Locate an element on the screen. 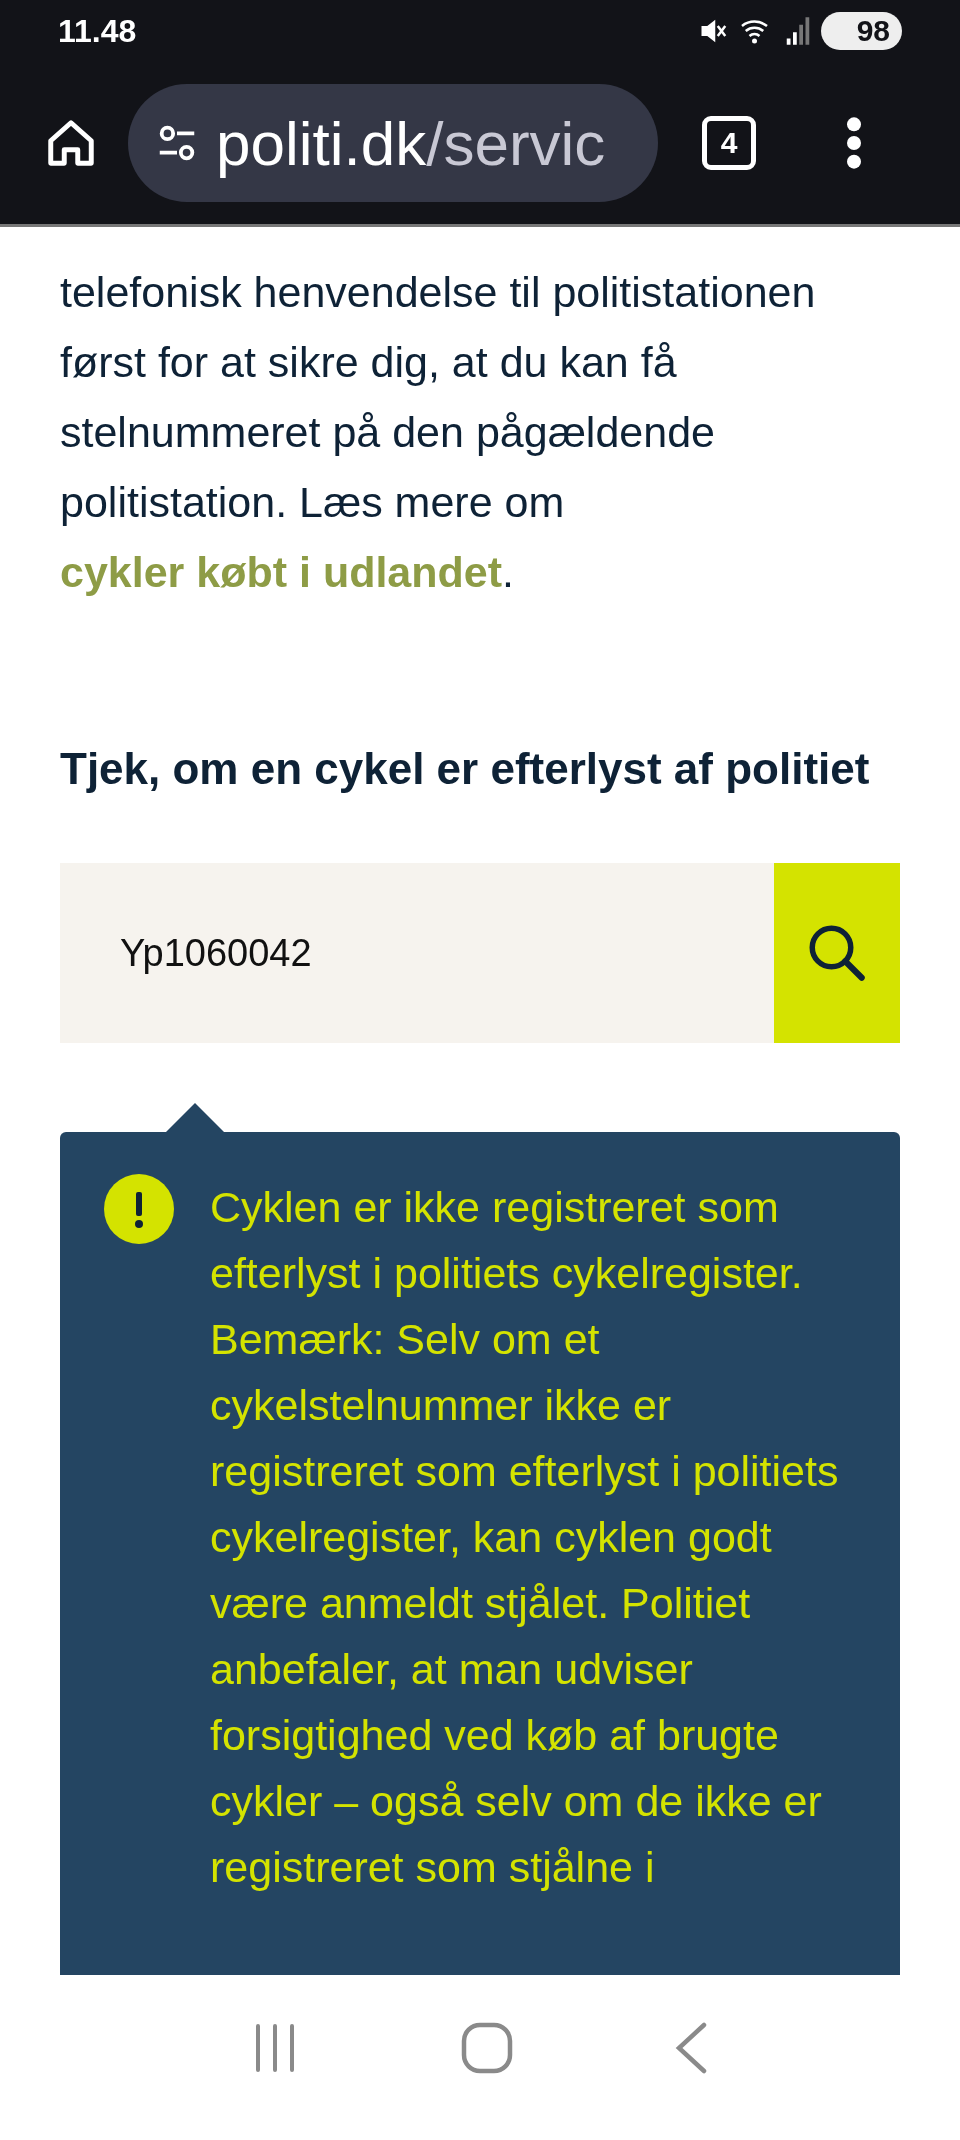 Image resolution: width=960 pixels, height=2140 pixels. home-button-icon is located at coordinates (487, 2047).